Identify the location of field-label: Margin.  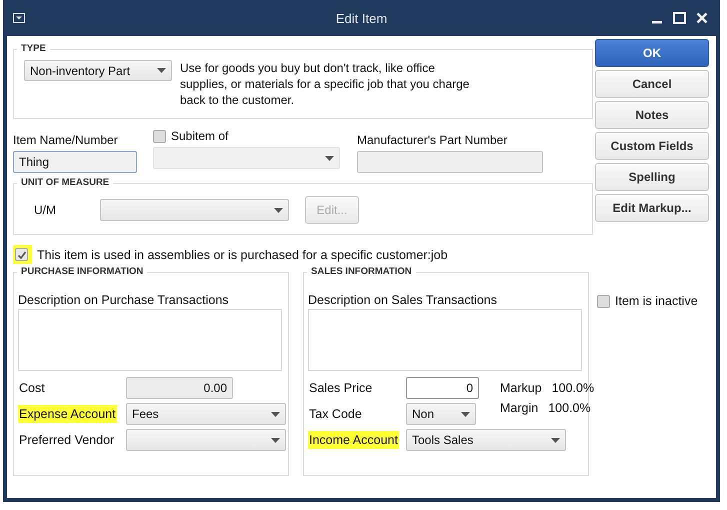
(519, 408).